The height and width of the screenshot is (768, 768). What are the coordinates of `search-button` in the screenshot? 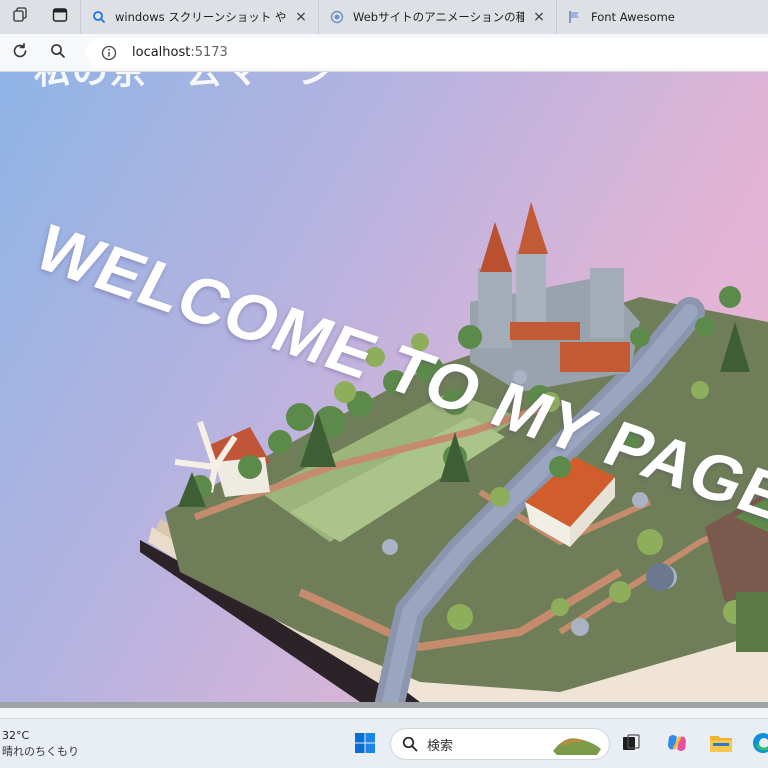 It's located at (58, 53).